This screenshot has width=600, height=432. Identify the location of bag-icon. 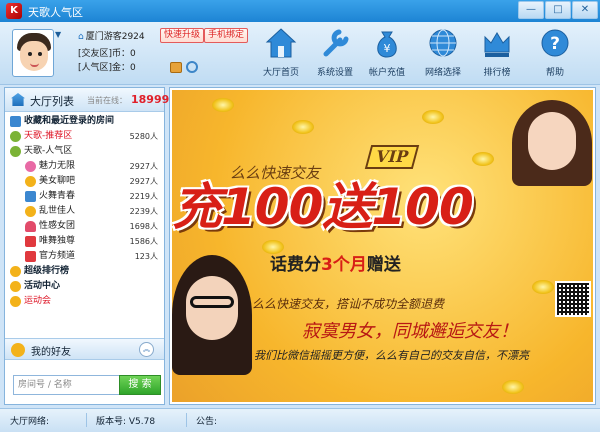
(176, 67).